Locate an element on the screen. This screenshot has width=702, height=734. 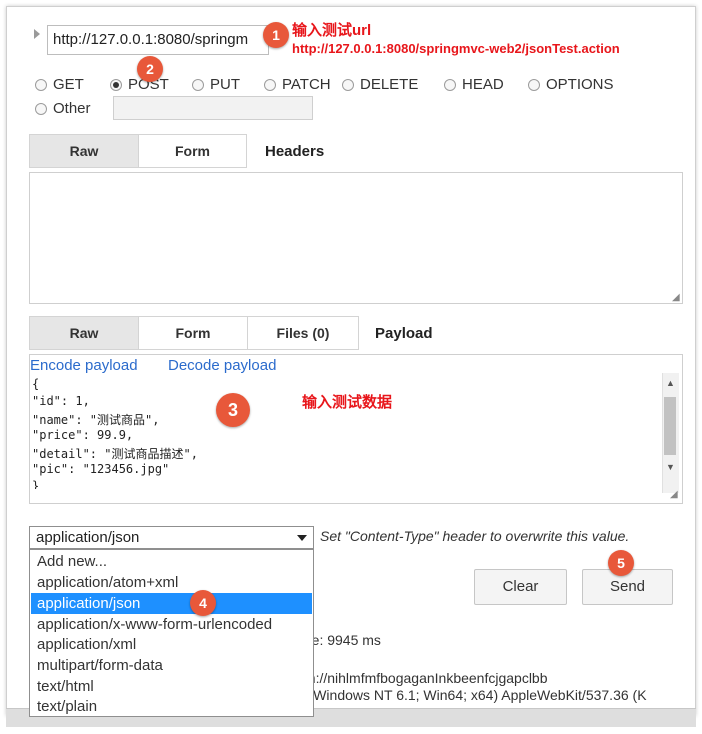
response-info-line: on://nihlmfmfbogaganInkbeenfcjgapclbb is located at coordinates (424, 678).